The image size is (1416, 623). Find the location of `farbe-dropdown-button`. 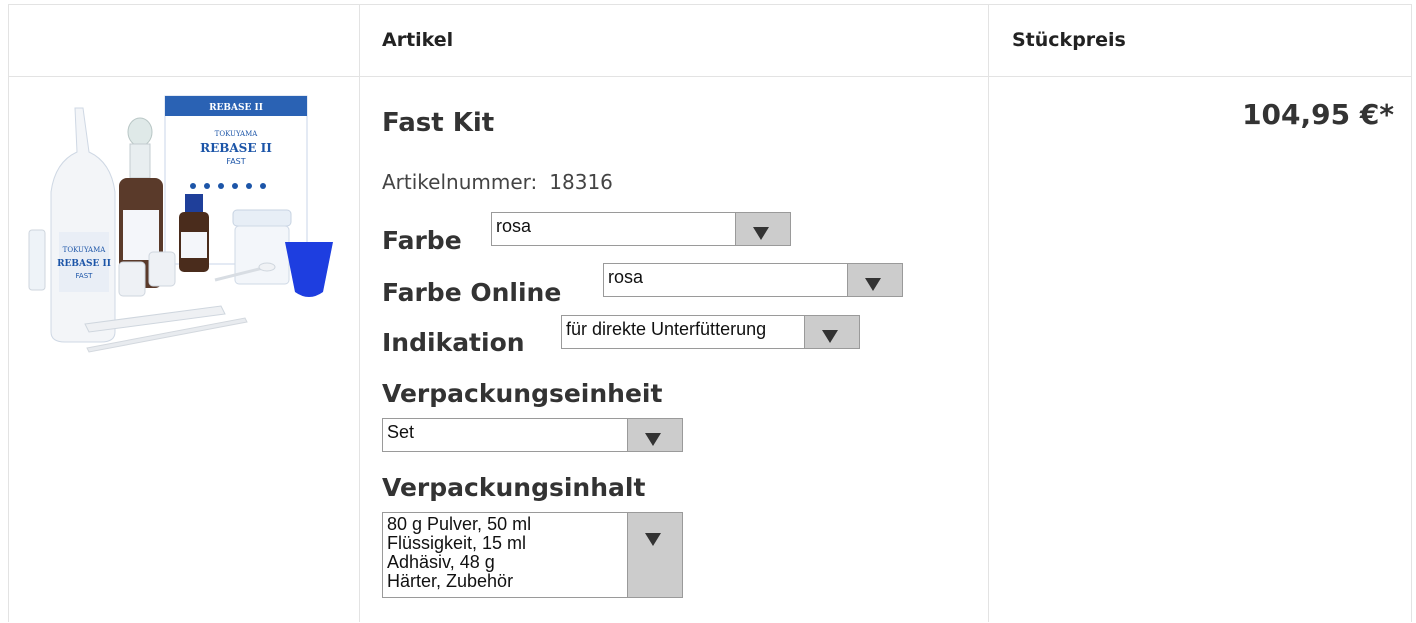

farbe-dropdown-button is located at coordinates (762, 229).